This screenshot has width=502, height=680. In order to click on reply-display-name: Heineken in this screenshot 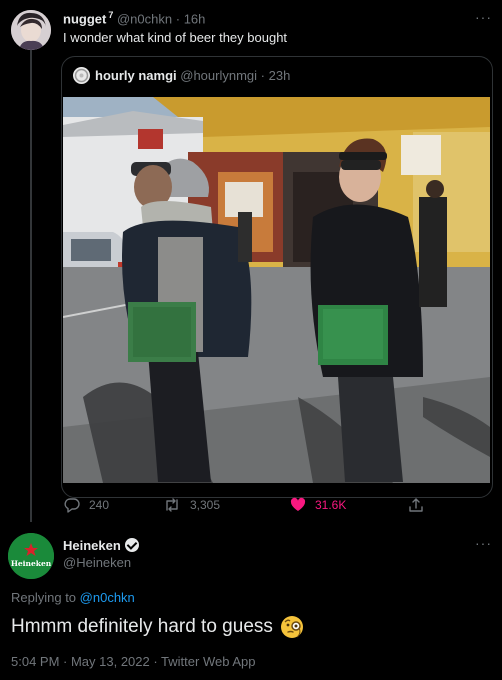, I will do `click(92, 545)`.